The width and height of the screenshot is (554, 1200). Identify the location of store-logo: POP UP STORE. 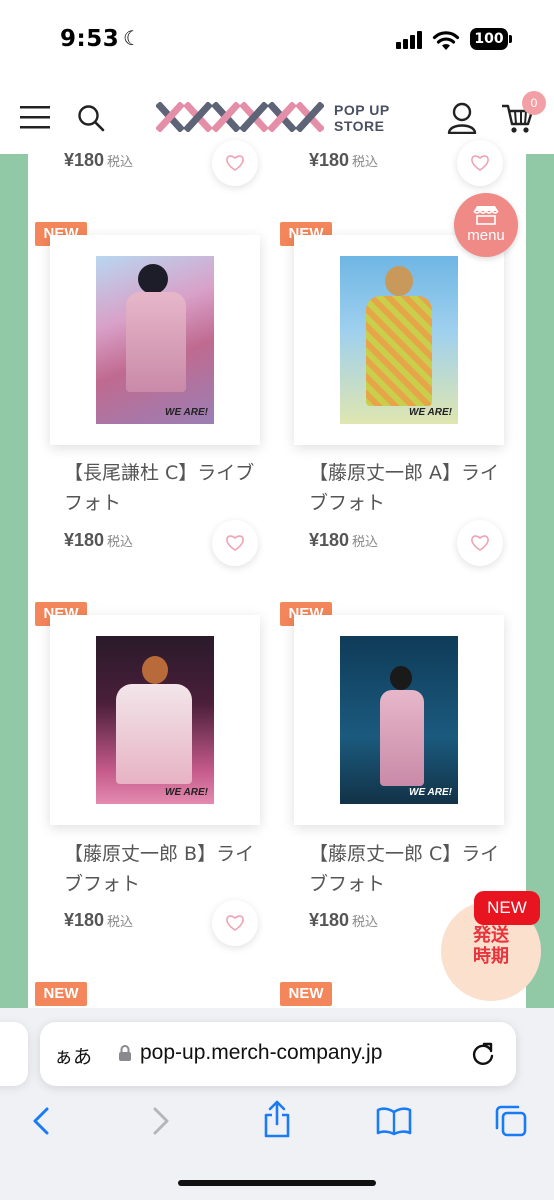
(277, 118).